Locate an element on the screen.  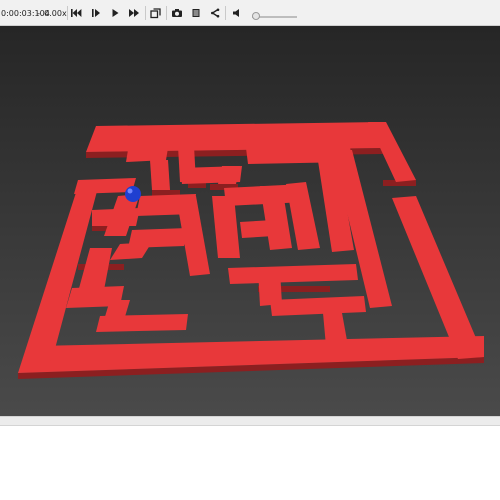
play-icon is located at coordinates (115, 13).